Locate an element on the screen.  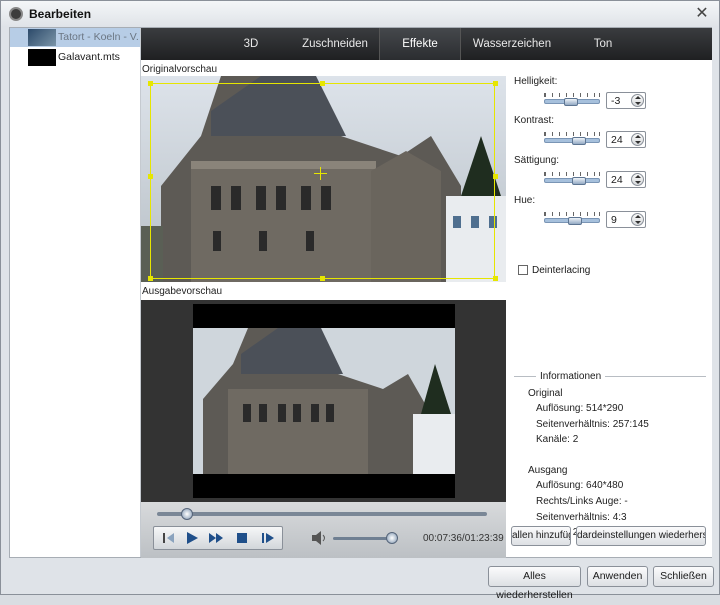
output-preview-label: Ausgabevorschau is located at coordinates (182, 291).